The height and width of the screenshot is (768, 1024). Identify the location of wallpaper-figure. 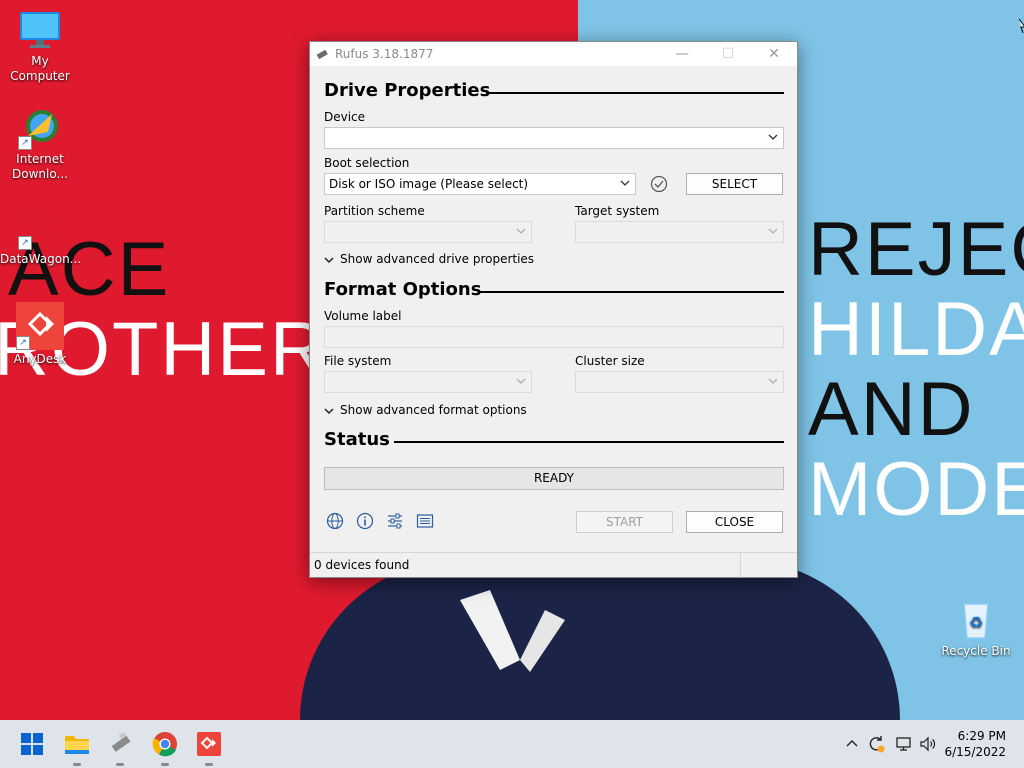
(600, 640).